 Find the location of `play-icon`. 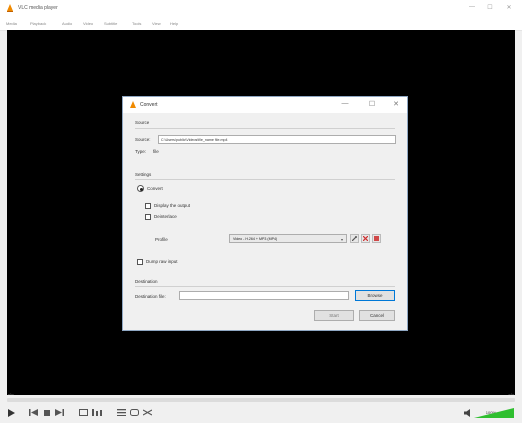

play-icon is located at coordinates (11, 412).